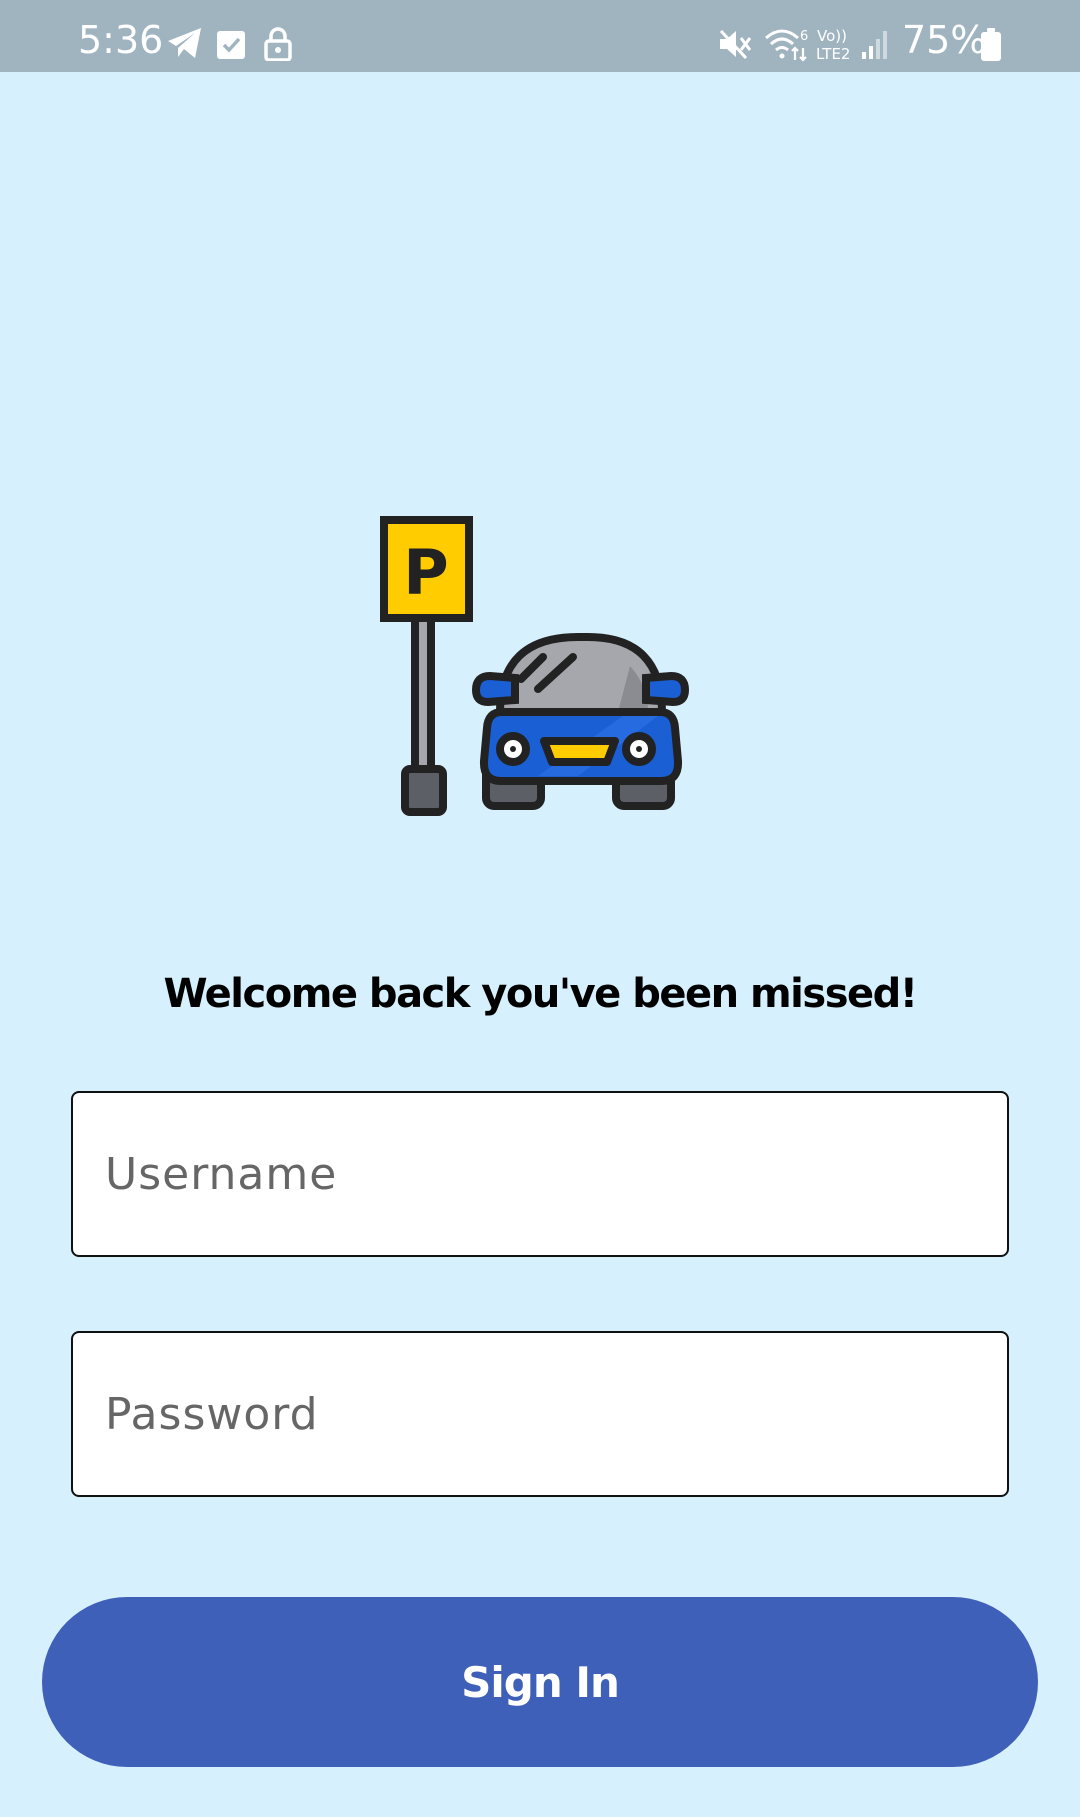 Image resolution: width=1080 pixels, height=1817 pixels. I want to click on telegram-icon, so click(184, 43).